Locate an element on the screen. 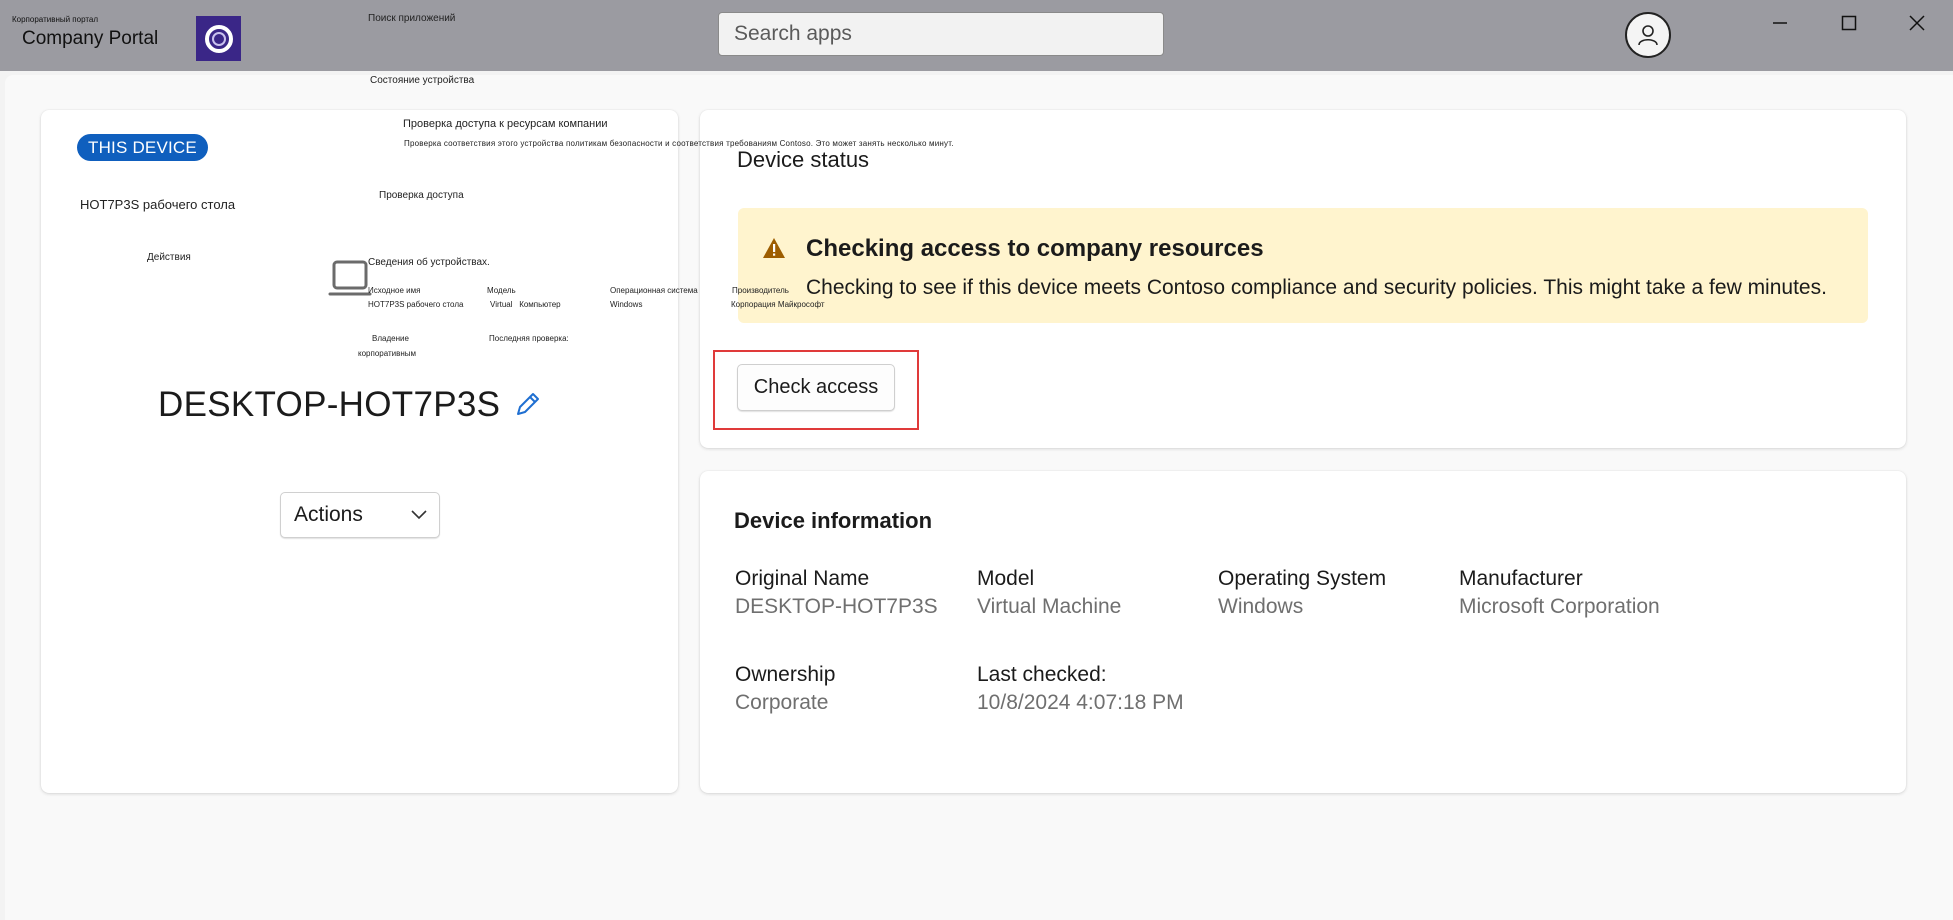  user-avatar-button is located at coordinates (1648, 35).